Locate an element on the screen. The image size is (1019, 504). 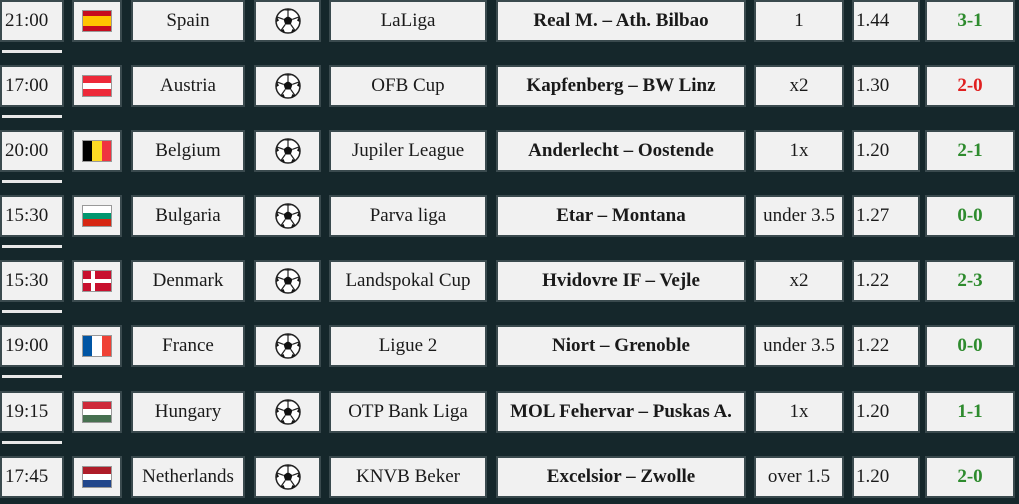
result-score: 2-1 is located at coordinates (970, 151).